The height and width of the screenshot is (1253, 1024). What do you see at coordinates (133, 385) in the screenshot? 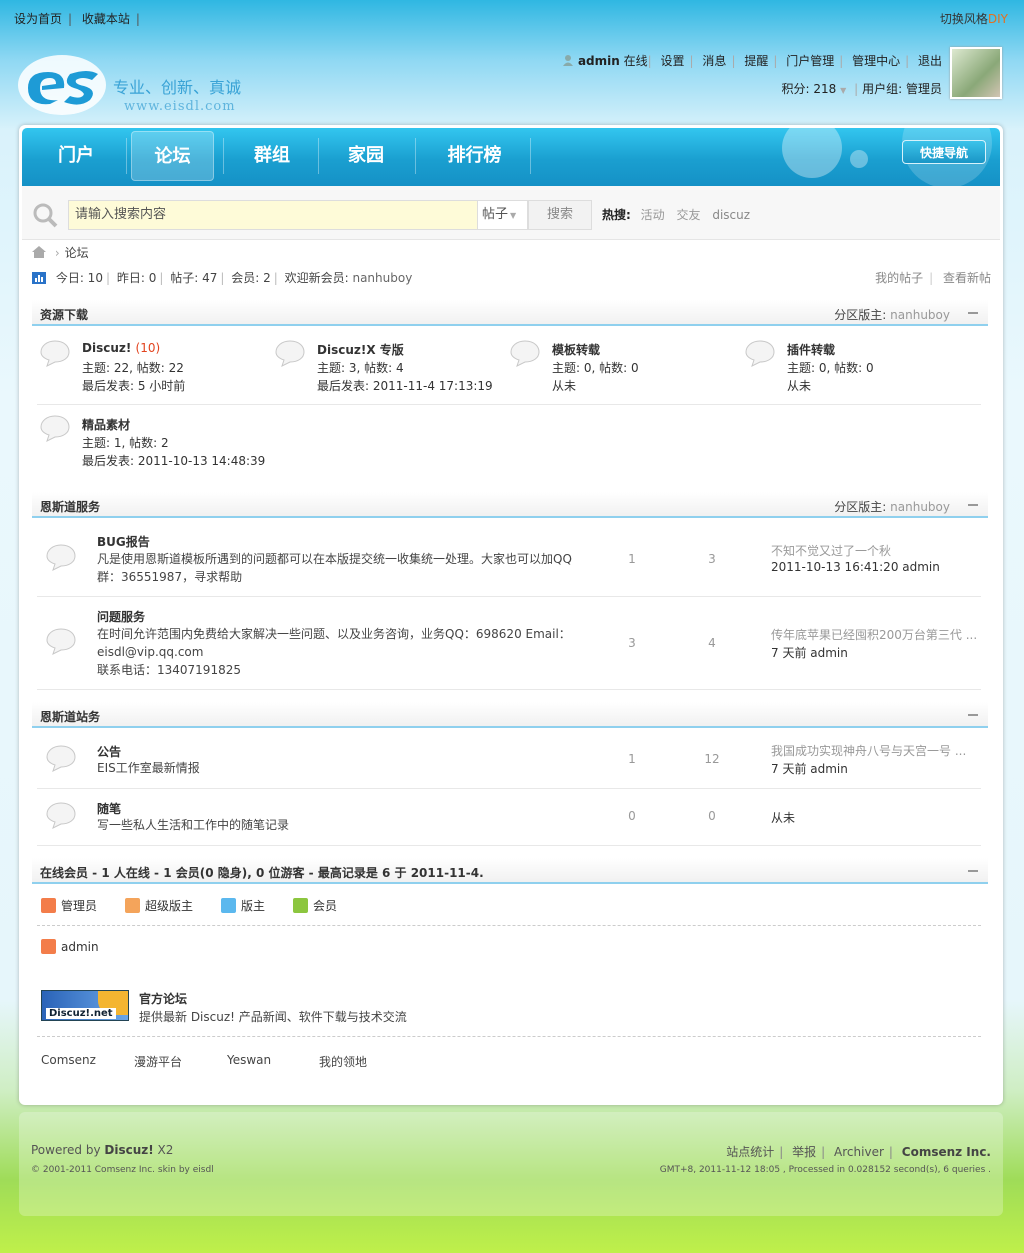
I see `forum-last-post: 最后发表: 5 小时前` at bounding box center [133, 385].